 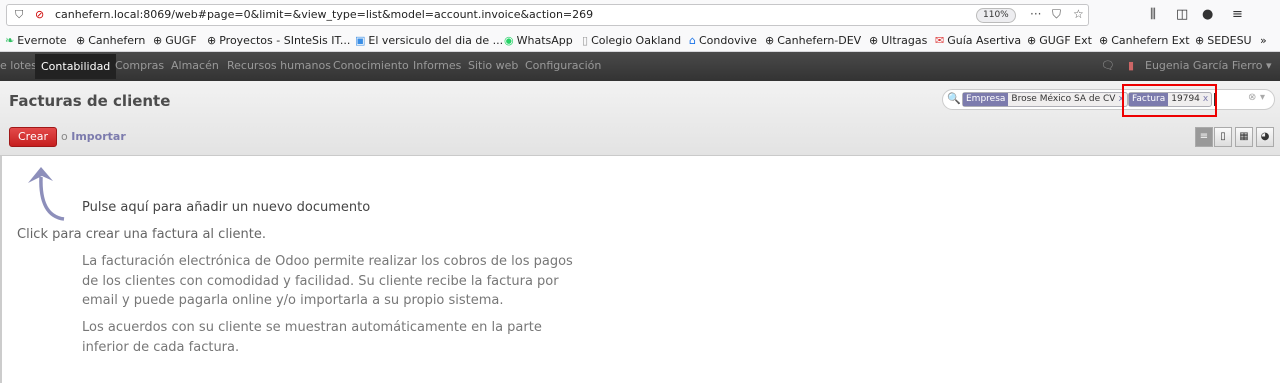 What do you see at coordinates (585, 40) in the screenshot?
I see `page-icon: ▯` at bounding box center [585, 40].